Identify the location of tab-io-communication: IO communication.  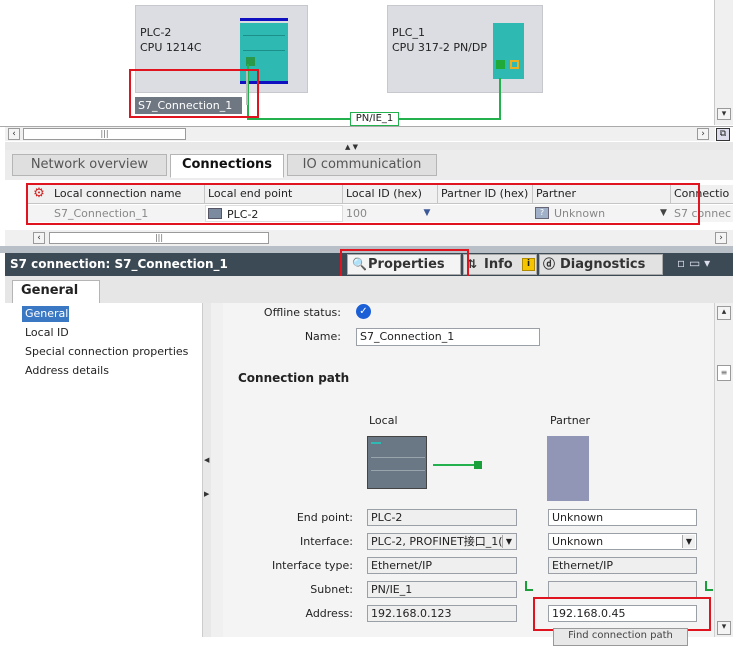
(362, 165).